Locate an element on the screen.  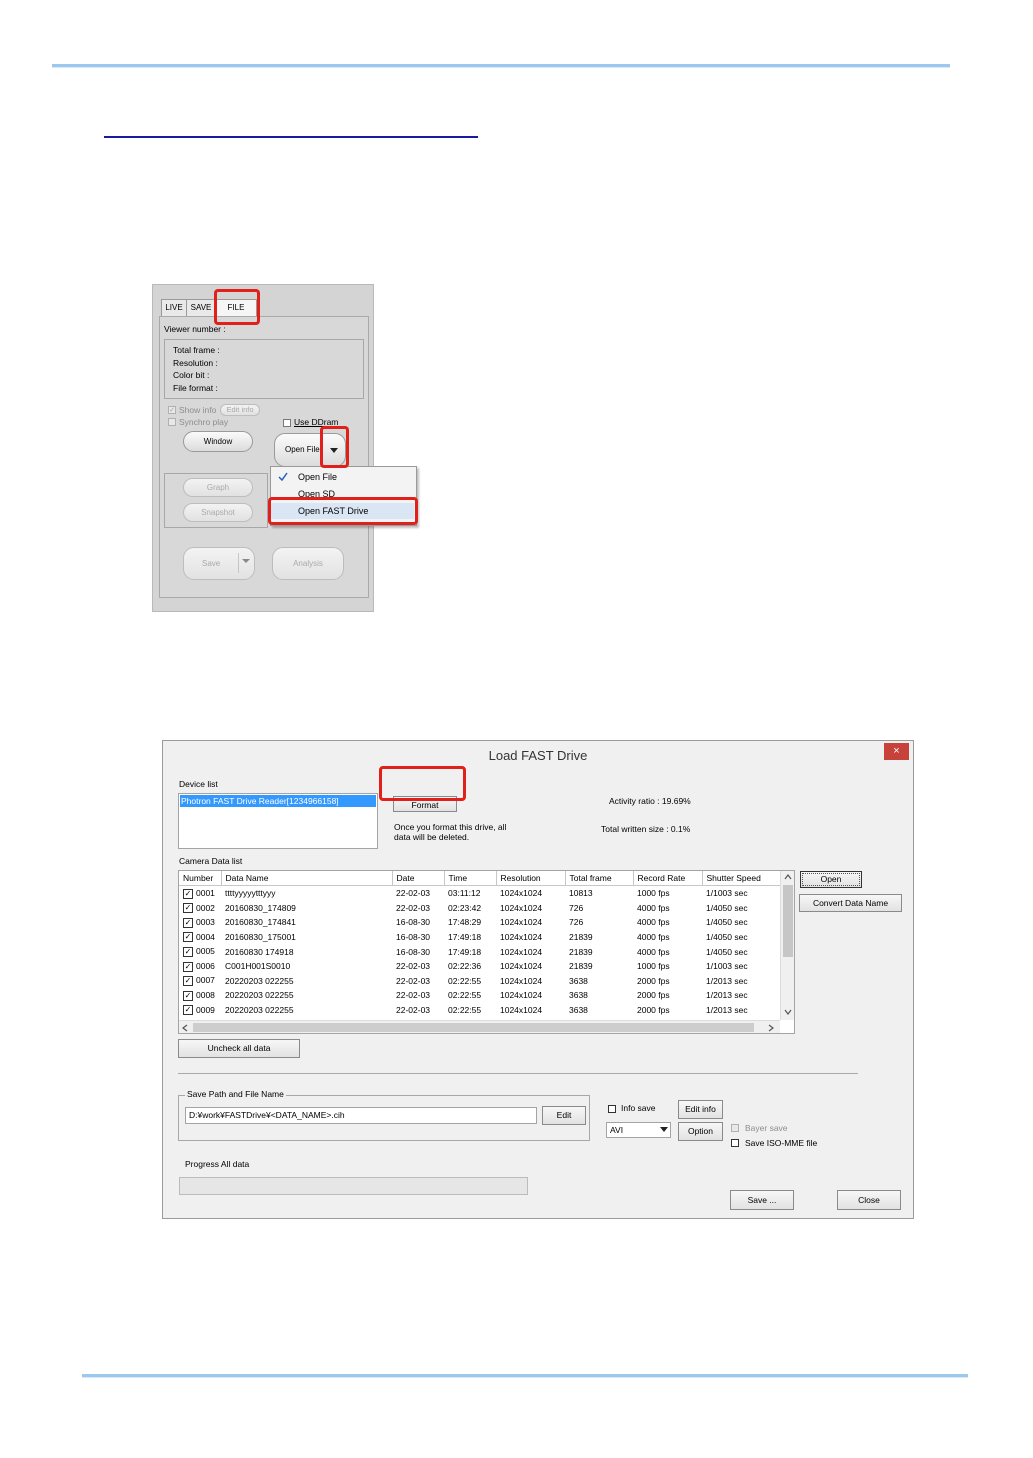
convert-data-name-button: Convert Data Name is located at coordinates (850, 903).